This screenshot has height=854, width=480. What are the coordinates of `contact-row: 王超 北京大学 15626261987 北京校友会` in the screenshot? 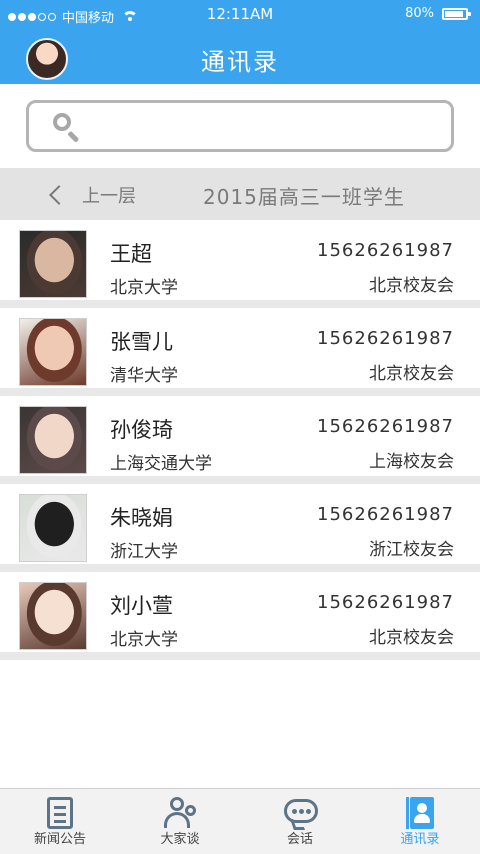 It's located at (240, 264).